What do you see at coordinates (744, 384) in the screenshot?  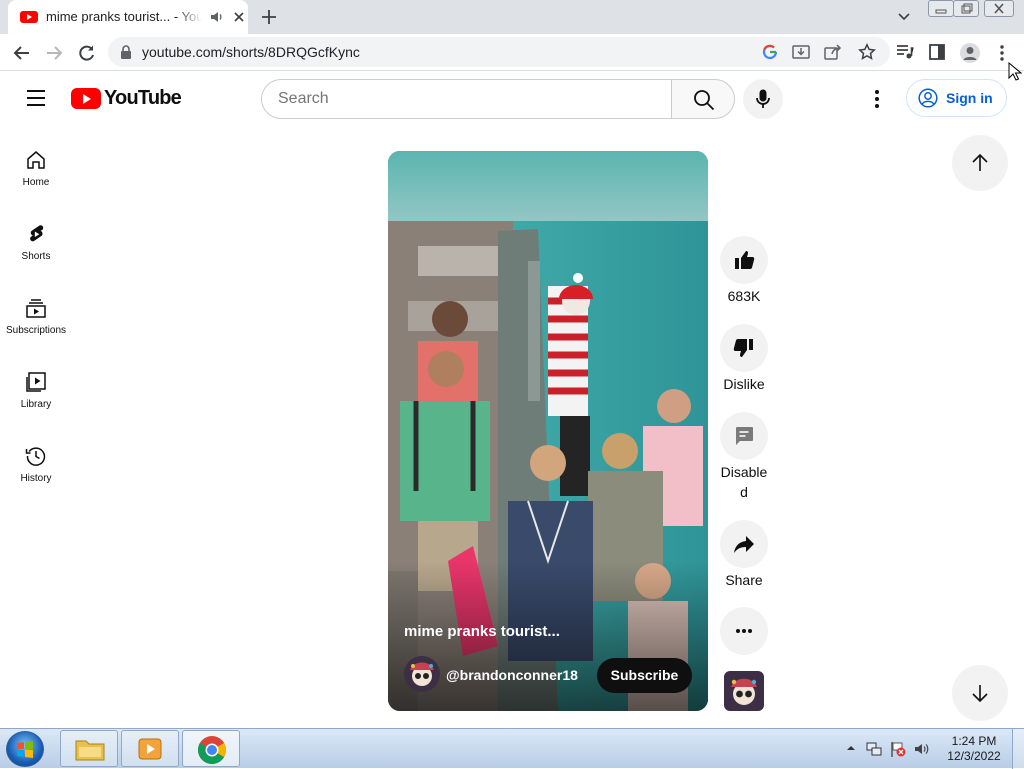 I see `dislike-label: Dislike` at bounding box center [744, 384].